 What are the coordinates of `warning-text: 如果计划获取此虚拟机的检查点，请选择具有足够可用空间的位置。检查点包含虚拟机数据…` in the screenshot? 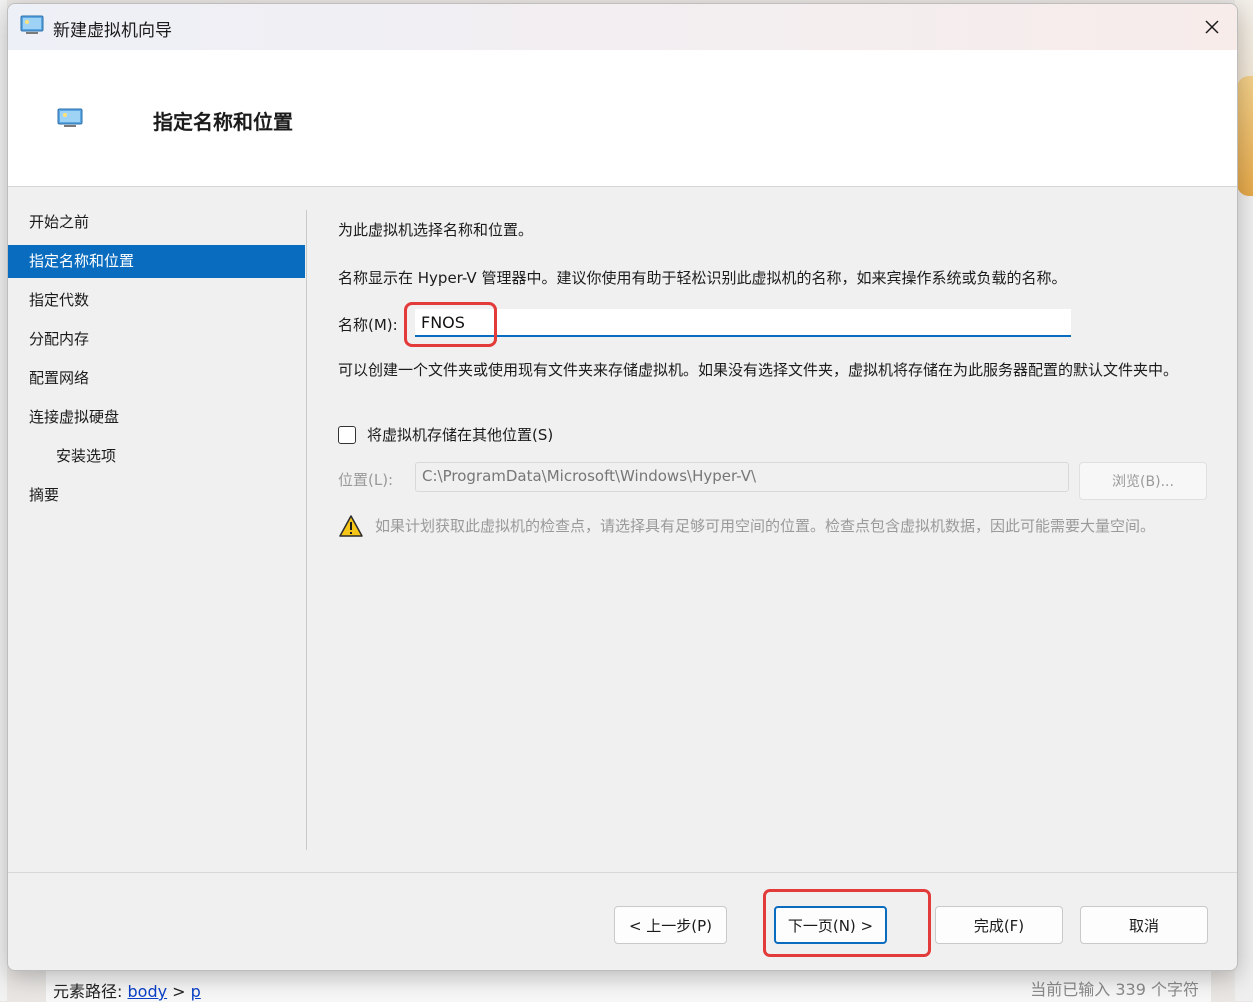 It's located at (765, 526).